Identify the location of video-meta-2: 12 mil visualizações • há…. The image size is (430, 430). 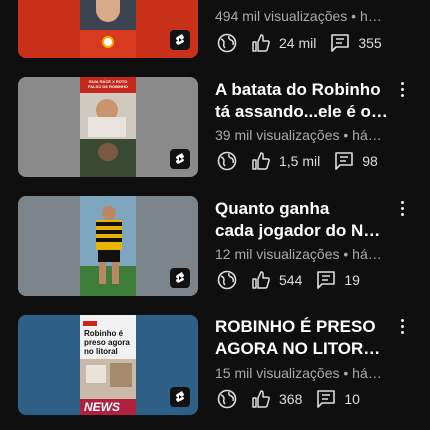
(298, 254).